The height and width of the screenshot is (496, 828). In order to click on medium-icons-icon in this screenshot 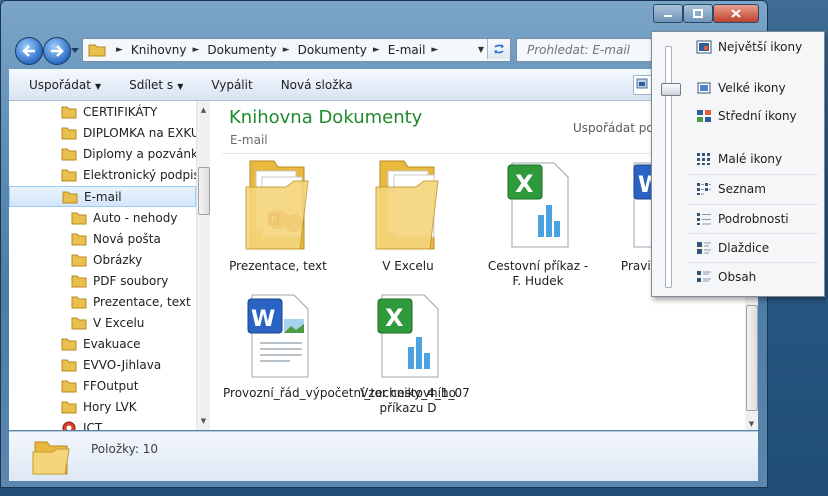, I will do `click(704, 116)`.